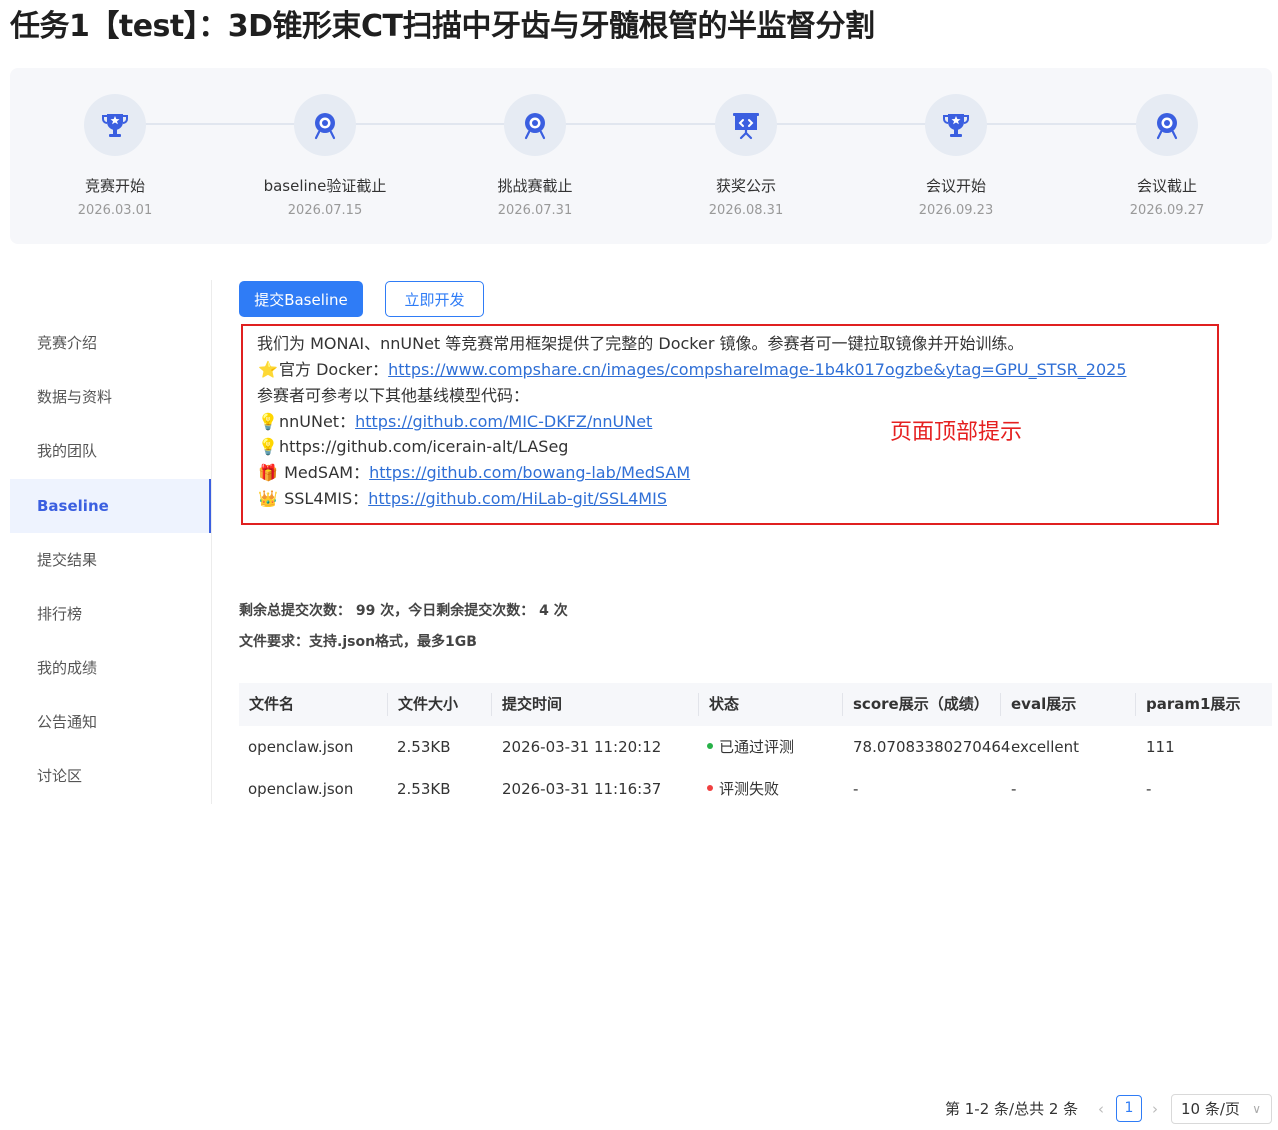  I want to click on chevron-right-icon: ›, so click(1155, 1109).